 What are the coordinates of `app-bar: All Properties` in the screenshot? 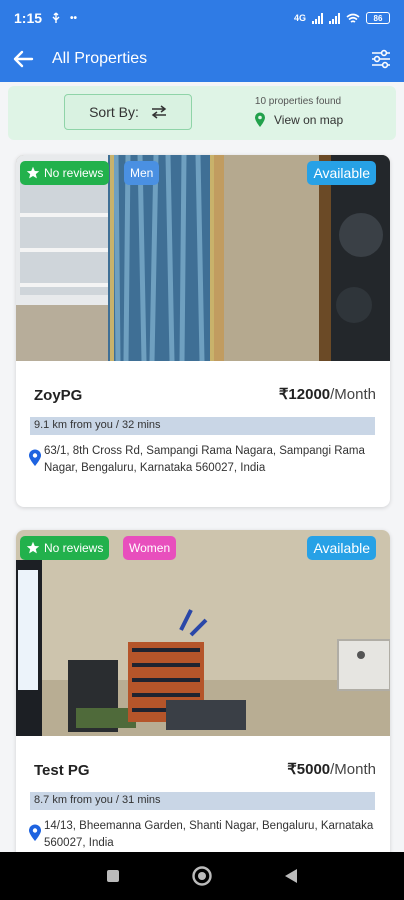 It's located at (202, 59).